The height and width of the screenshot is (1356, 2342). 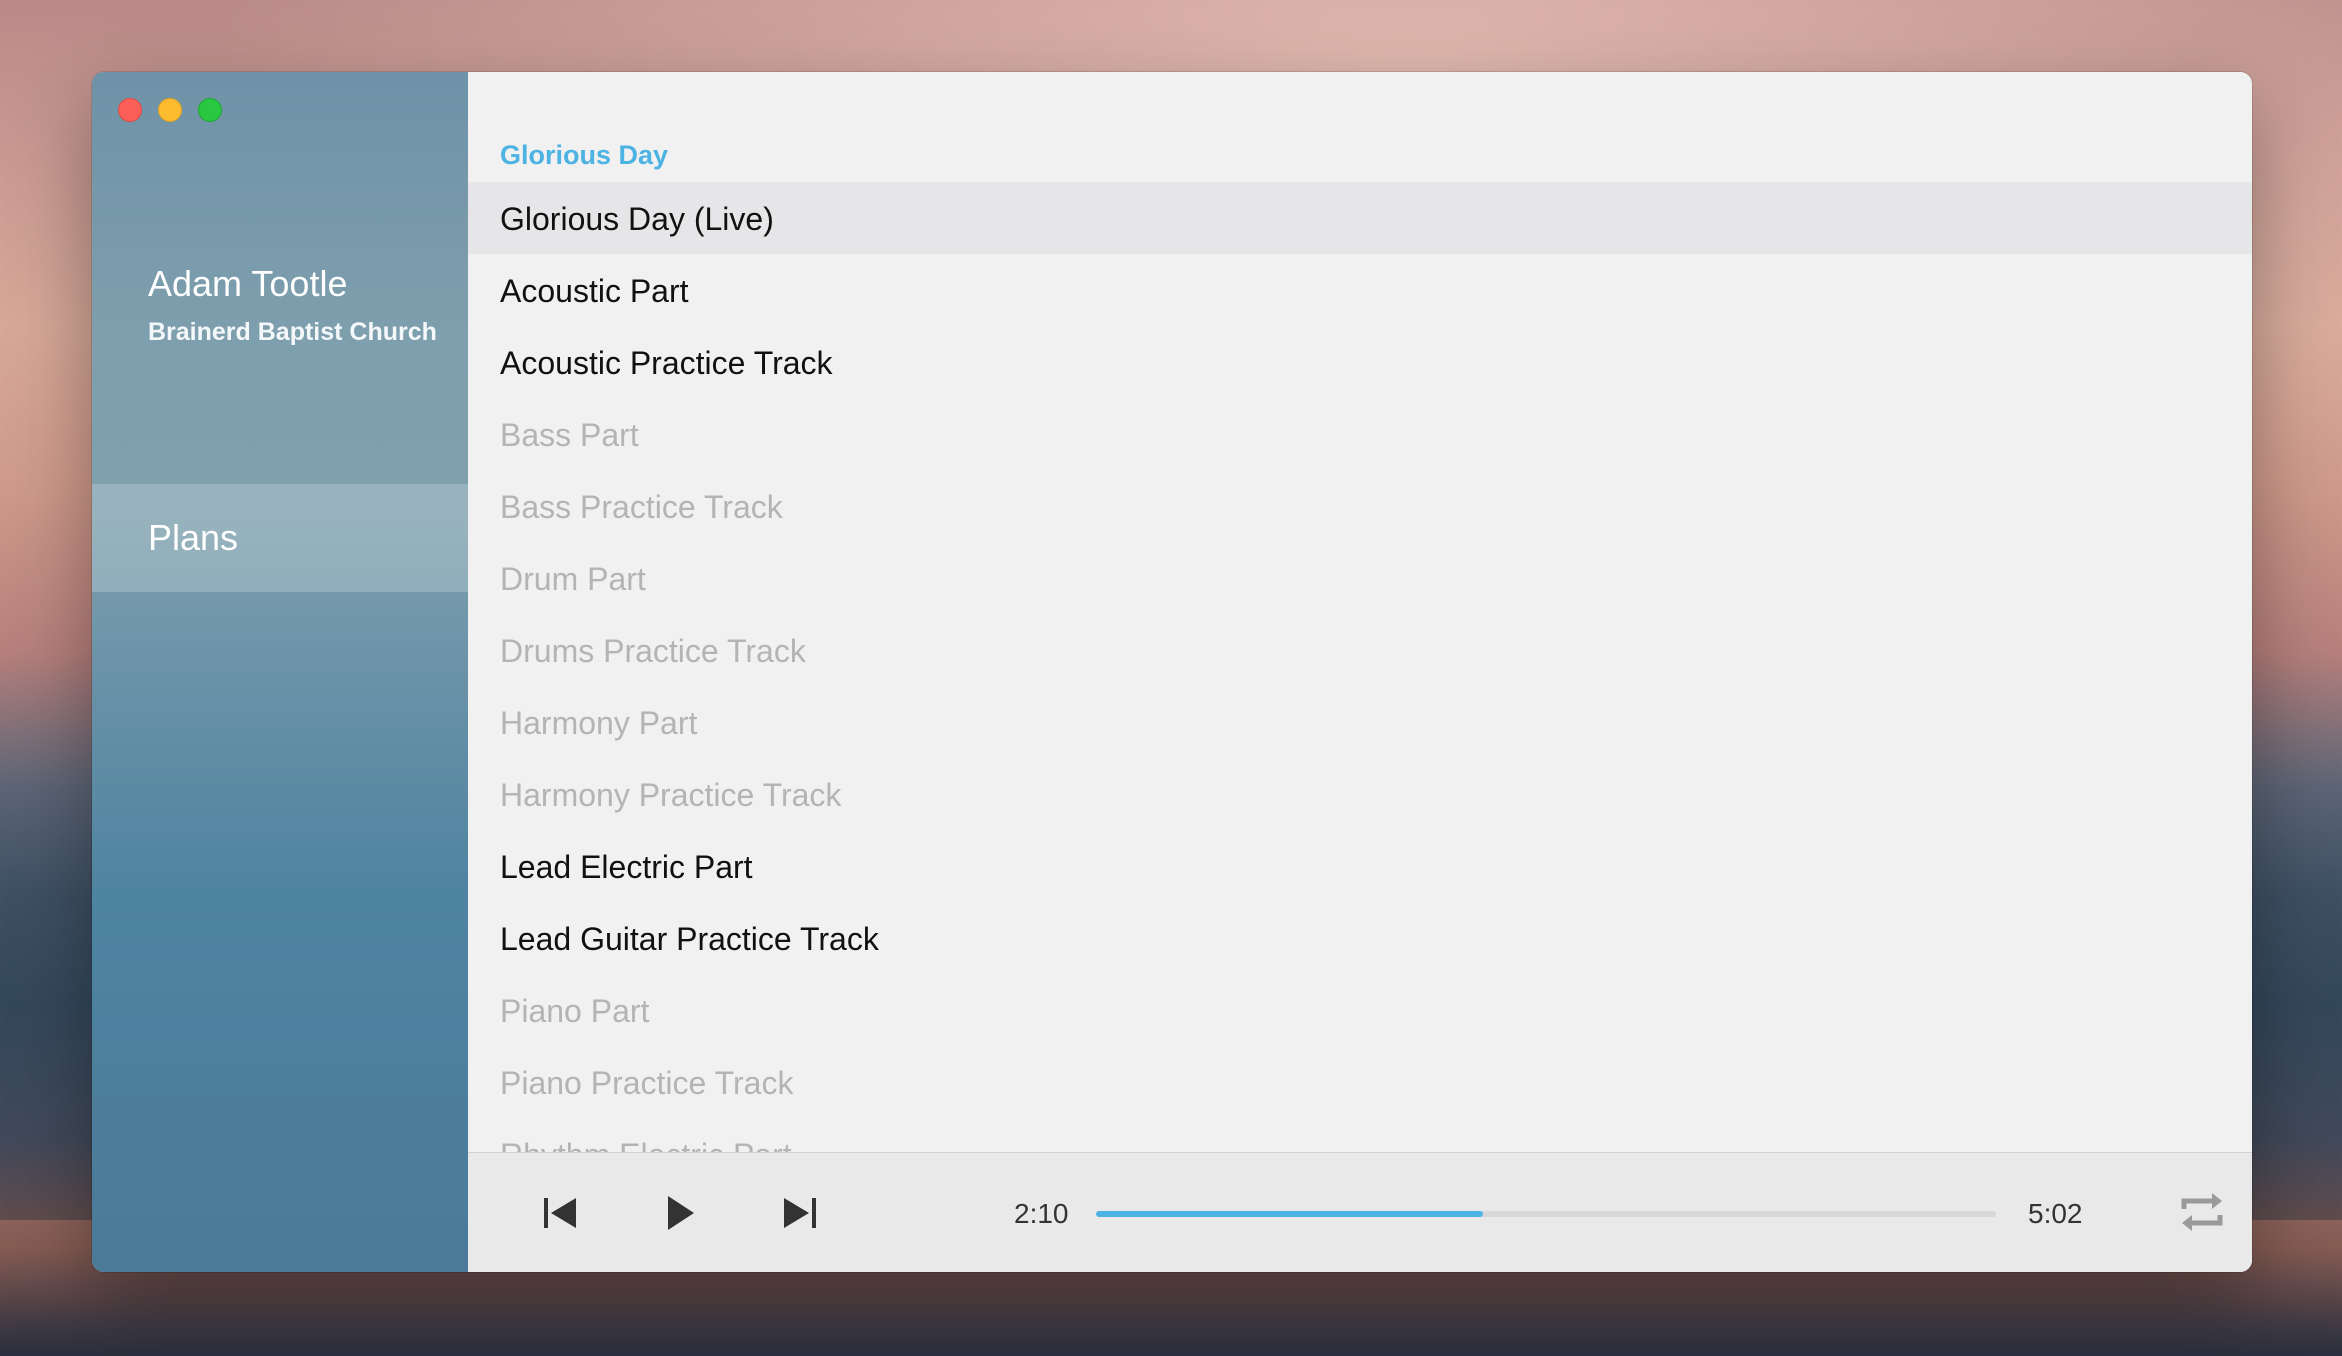 What do you see at coordinates (1360, 1010) in the screenshot?
I see `track-row: Piano Part` at bounding box center [1360, 1010].